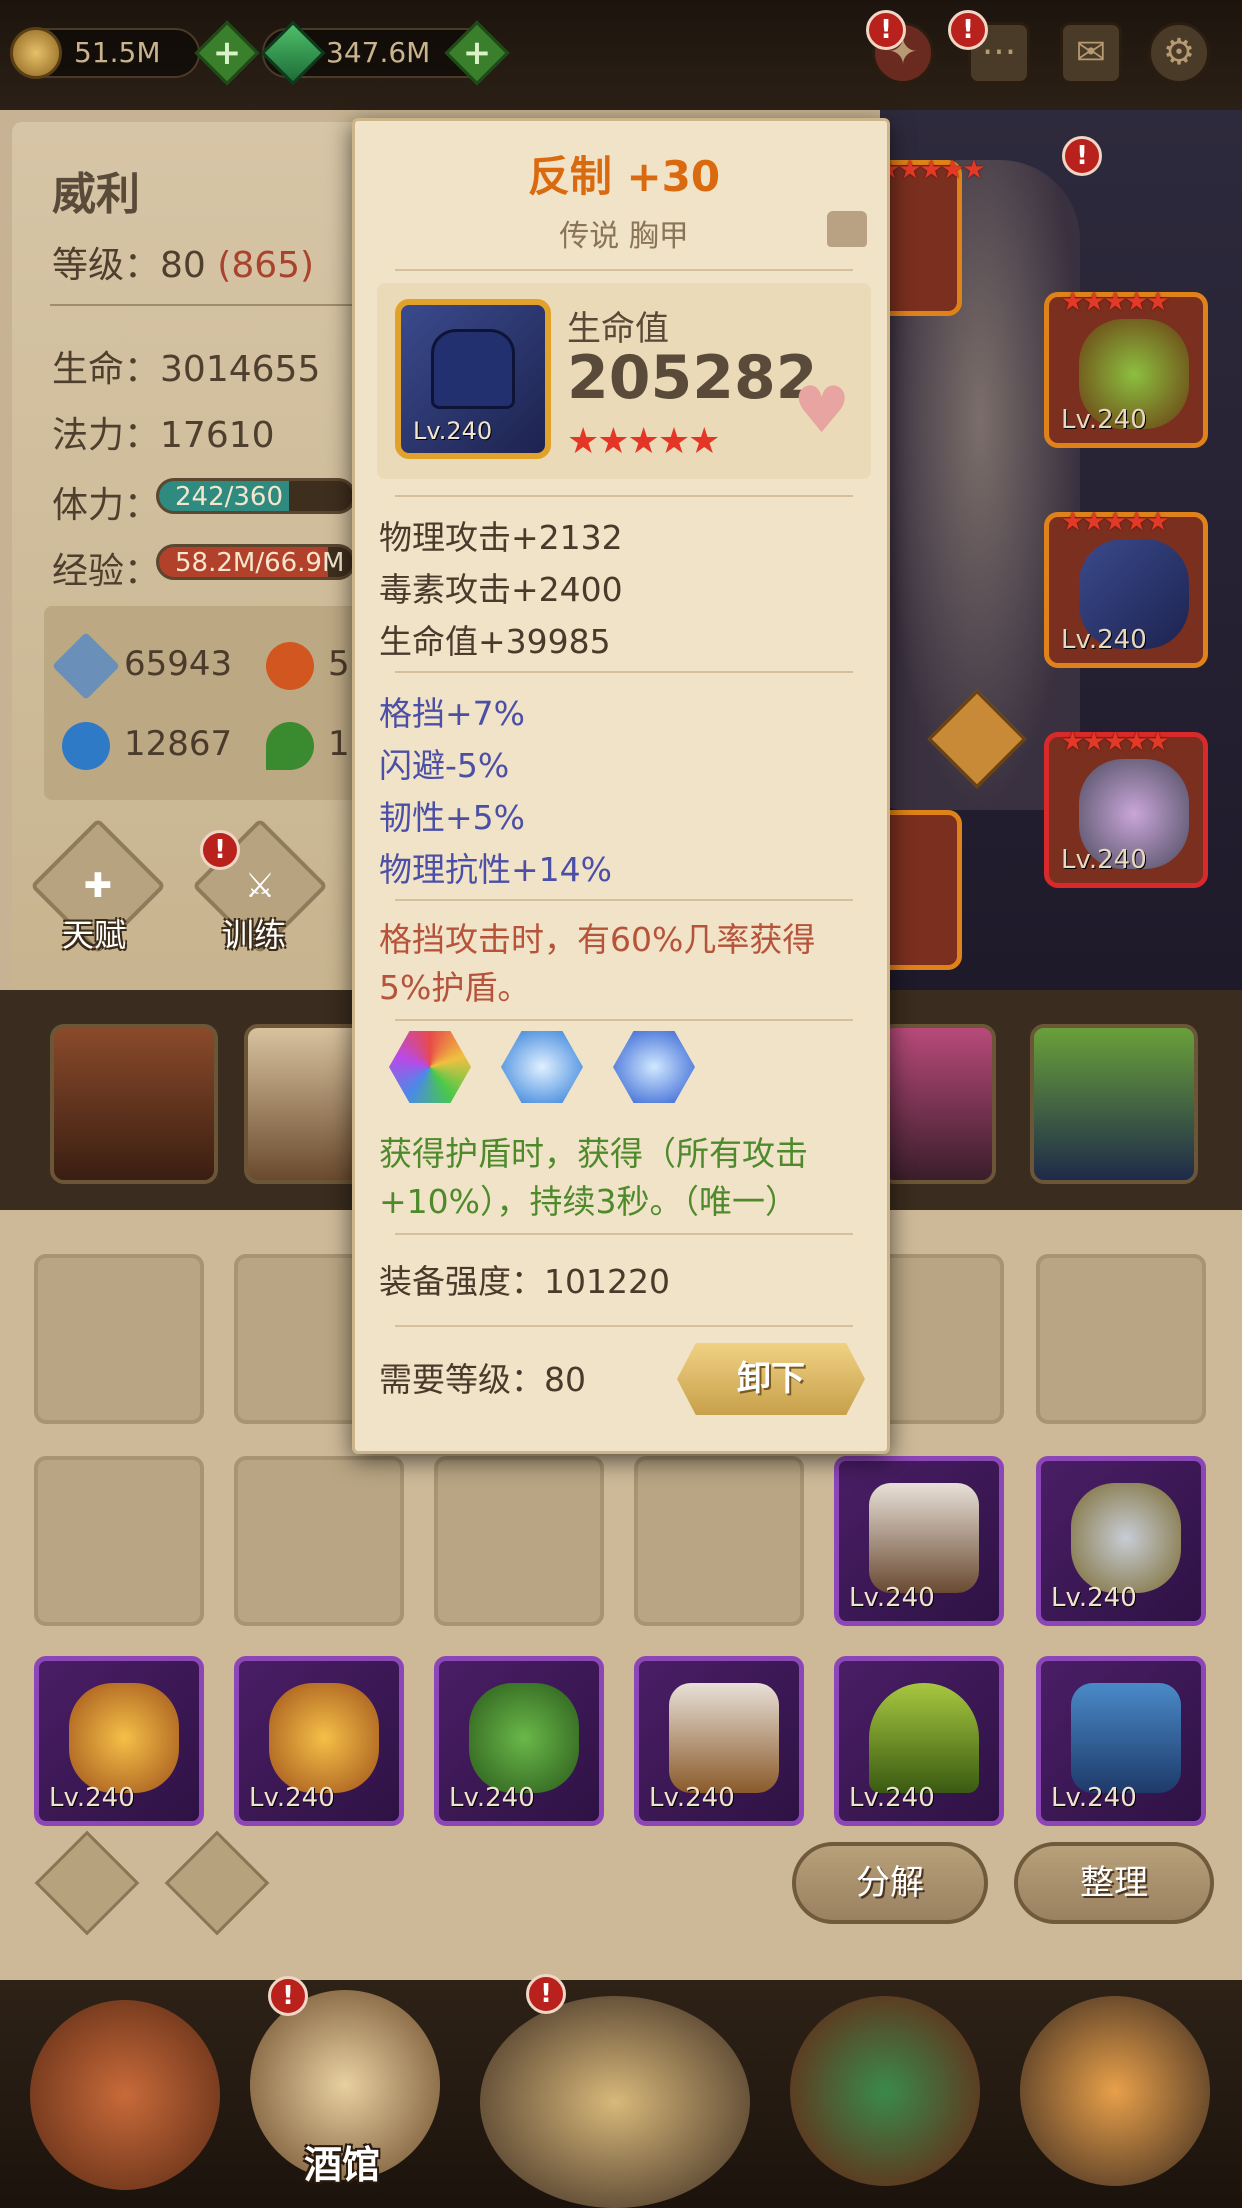  I want to click on gold-value: 51.5M, so click(117, 52).